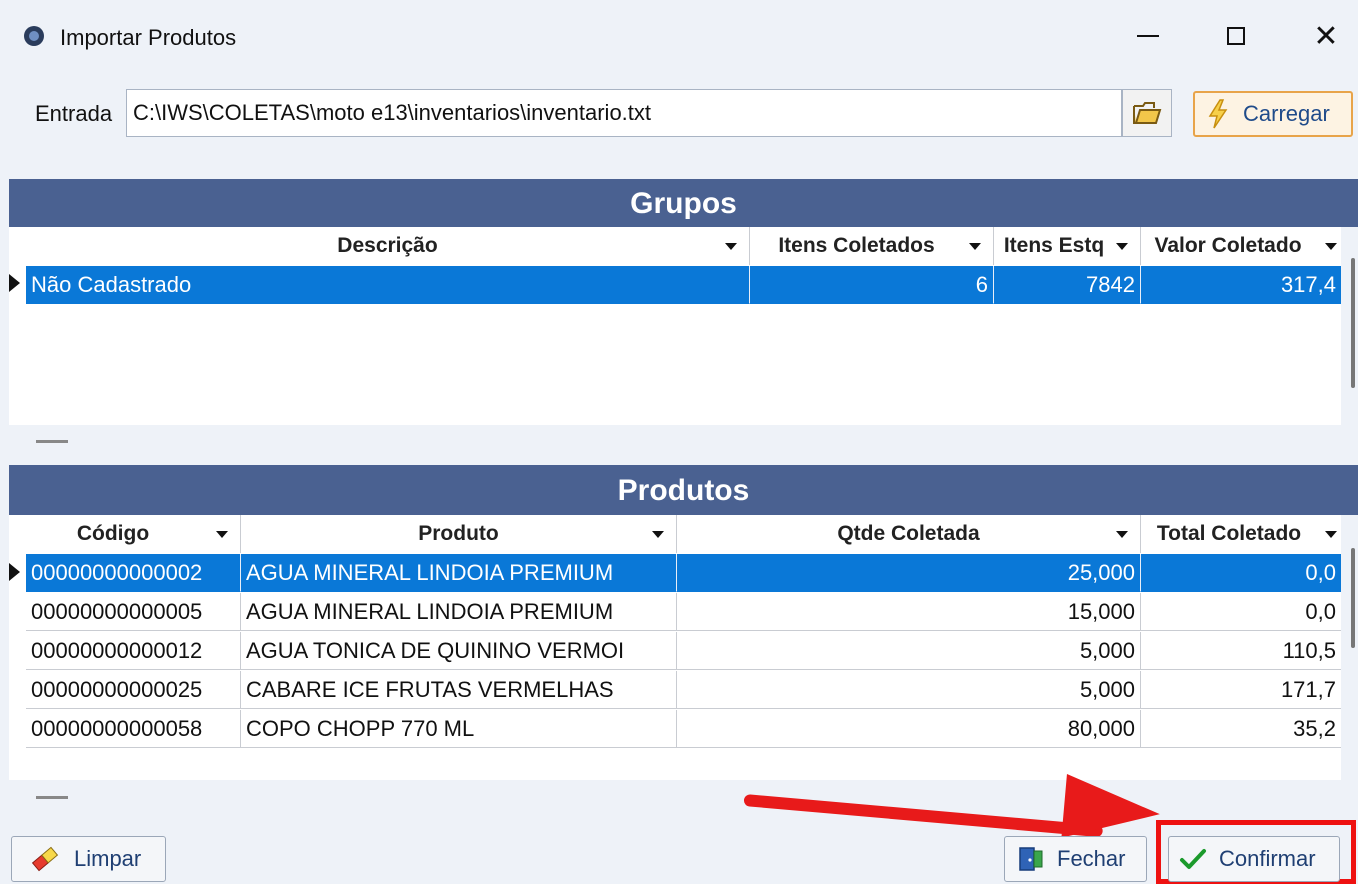  I want to click on produto-codigo-cell: 00000000000005, so click(133, 612).